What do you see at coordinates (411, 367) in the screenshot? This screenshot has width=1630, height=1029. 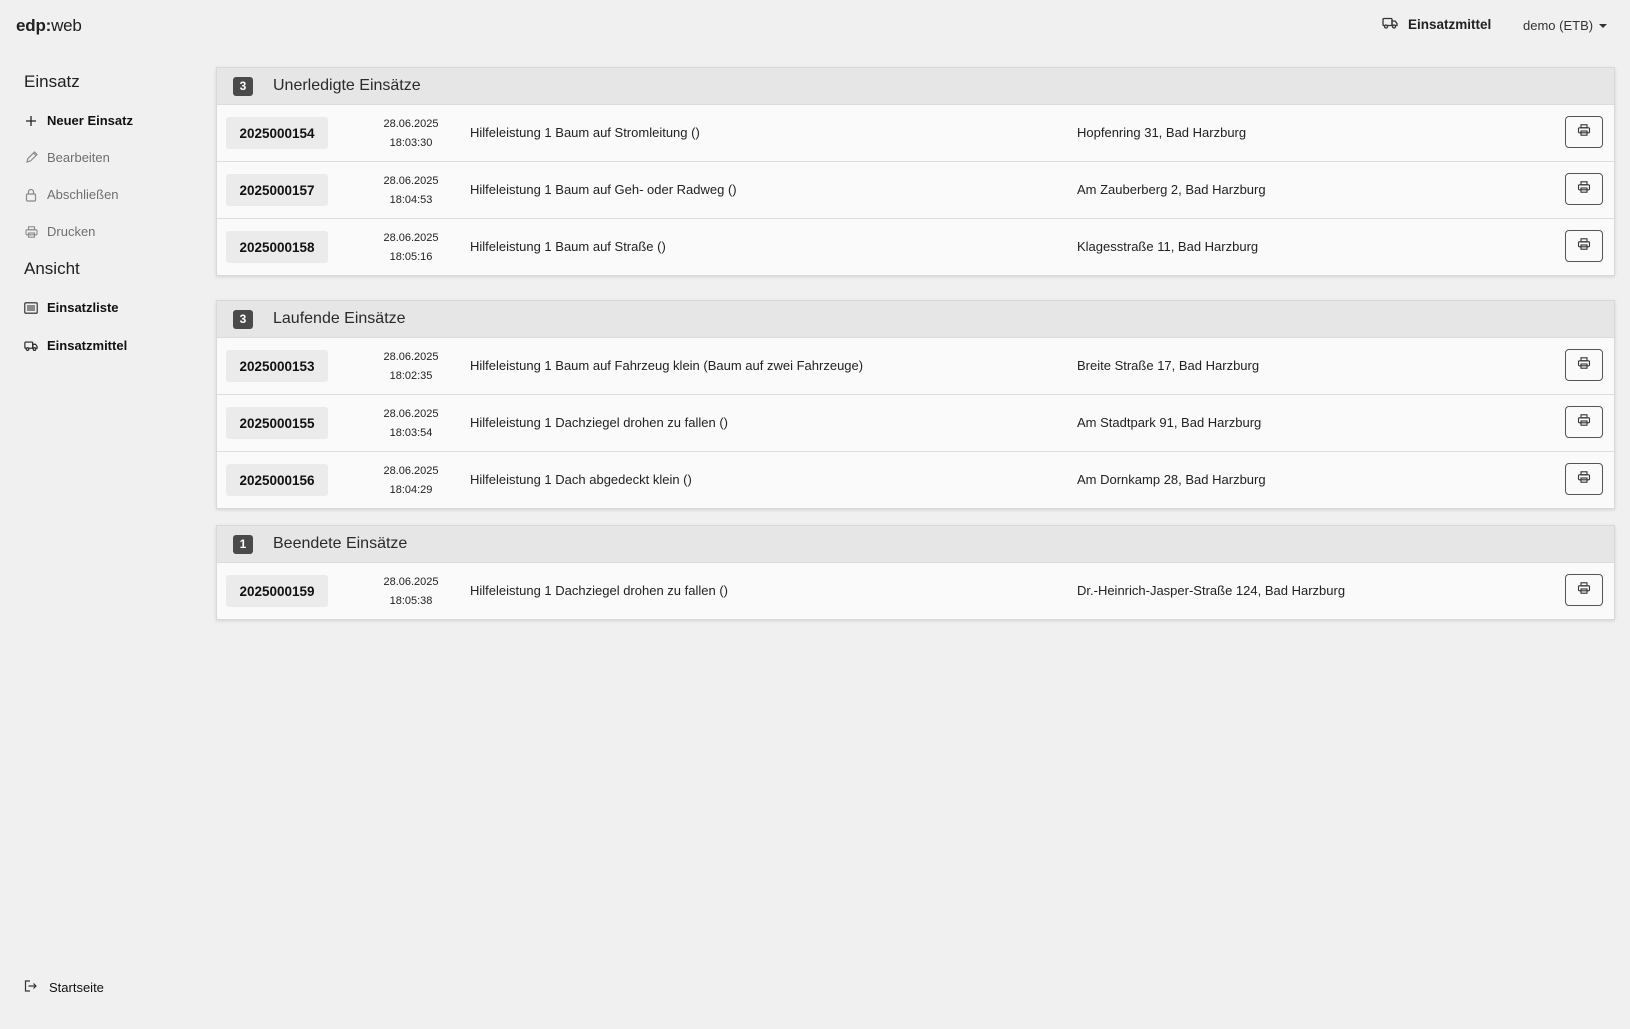 I see `incident-datetime: 28.06.2025 18:02:35` at bounding box center [411, 367].